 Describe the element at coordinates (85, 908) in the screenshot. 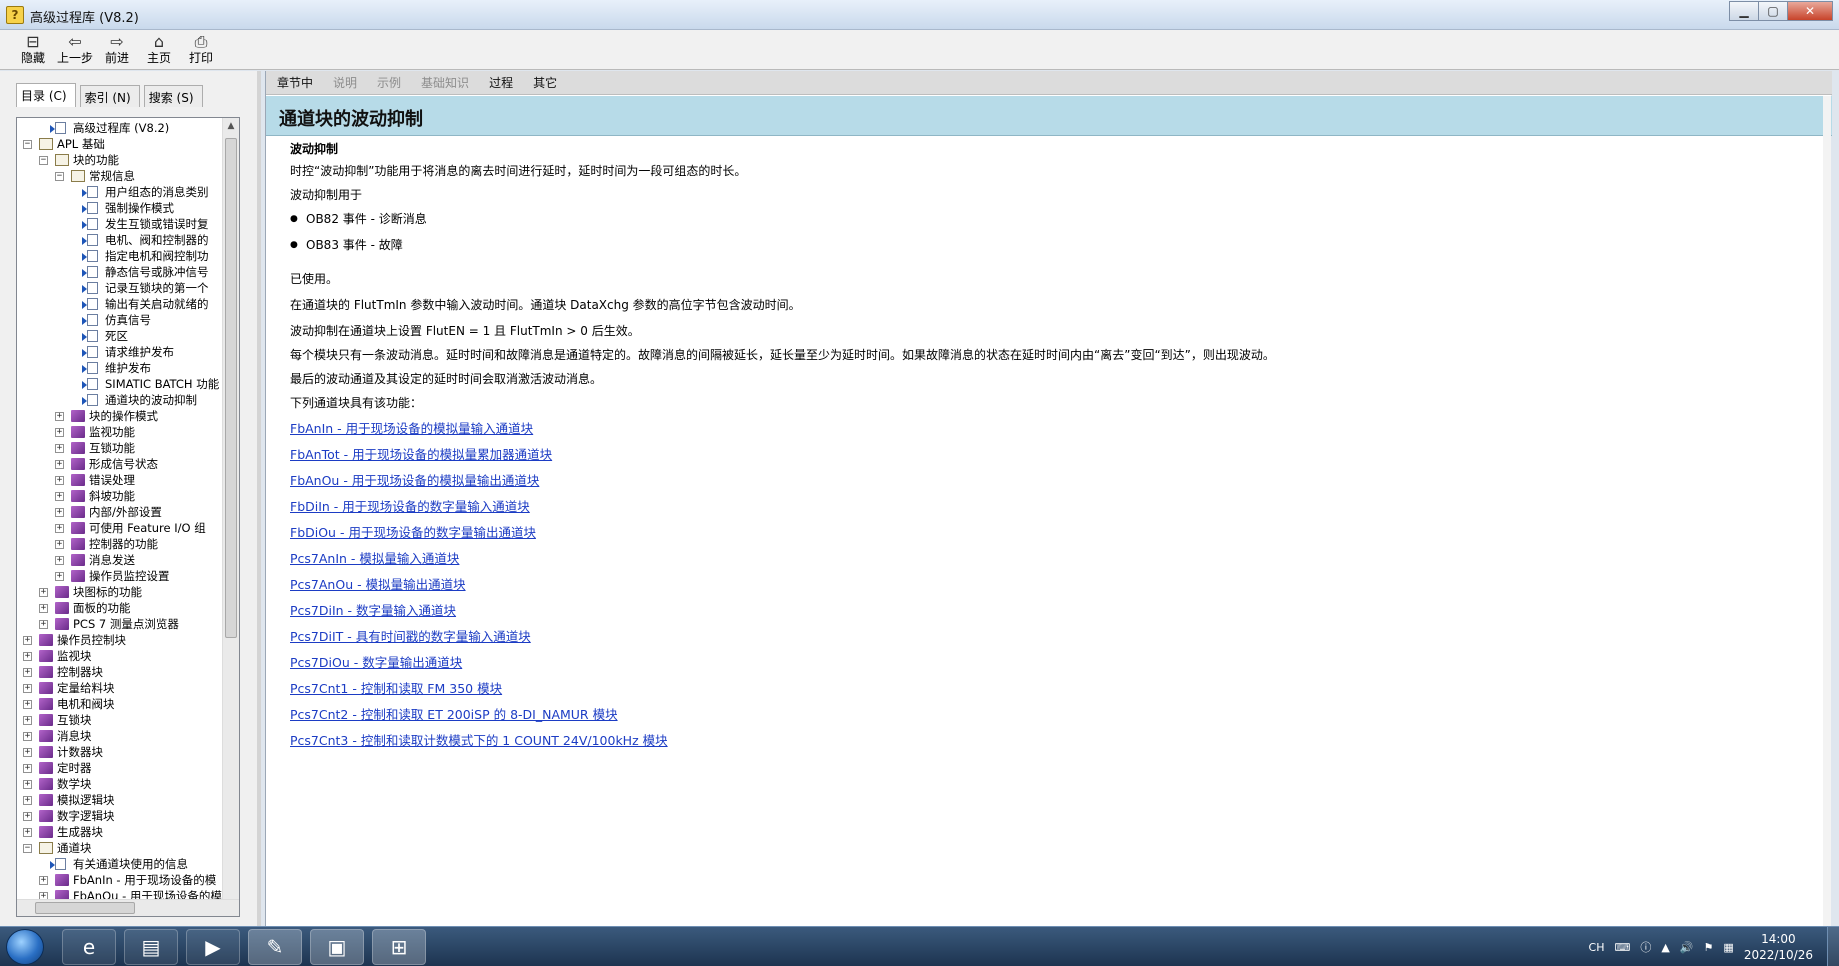

I see `scroll-thumb-horizontal` at that location.